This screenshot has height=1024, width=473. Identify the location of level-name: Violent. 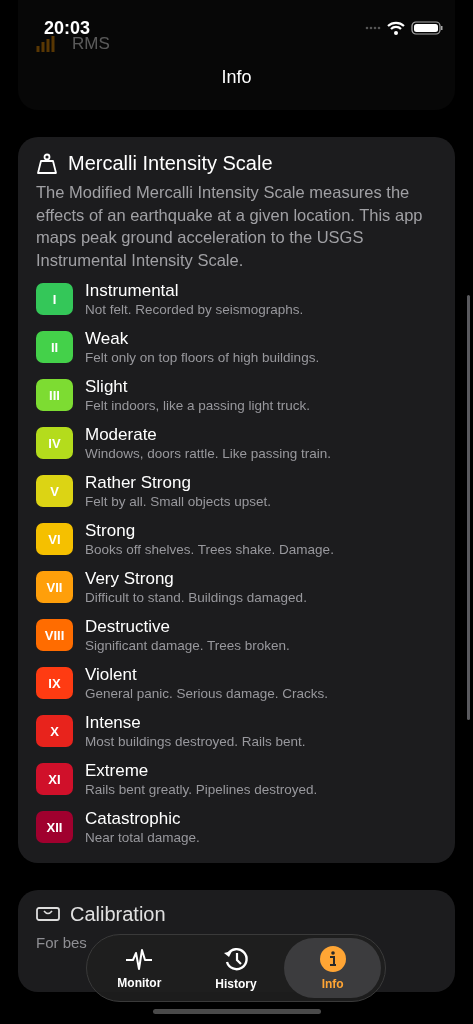
(111, 674).